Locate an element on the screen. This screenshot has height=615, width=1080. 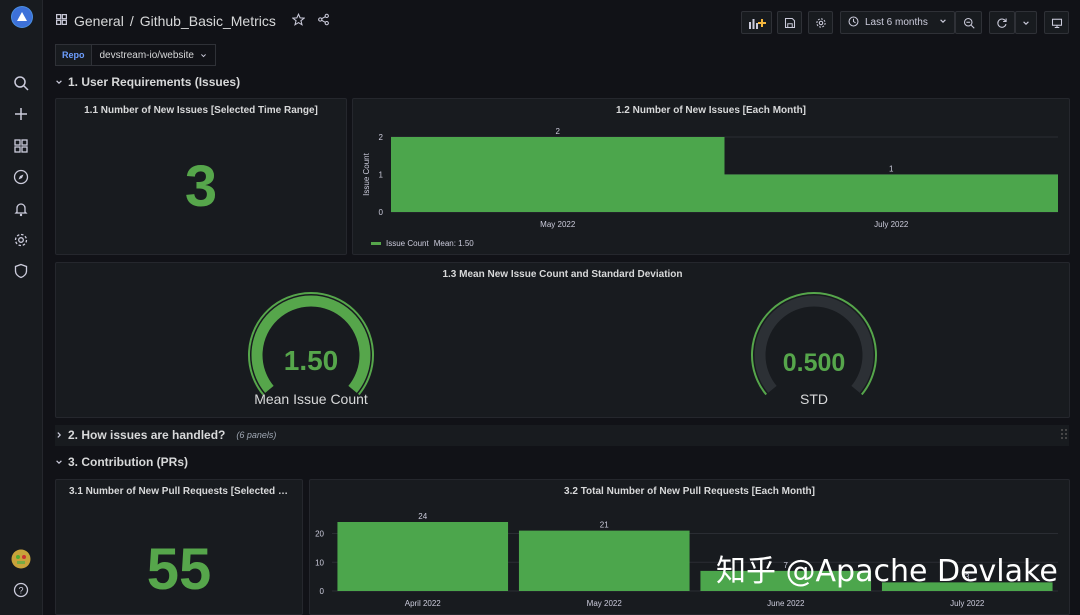
gauge-label-std: STD is located at coordinates (814, 399).